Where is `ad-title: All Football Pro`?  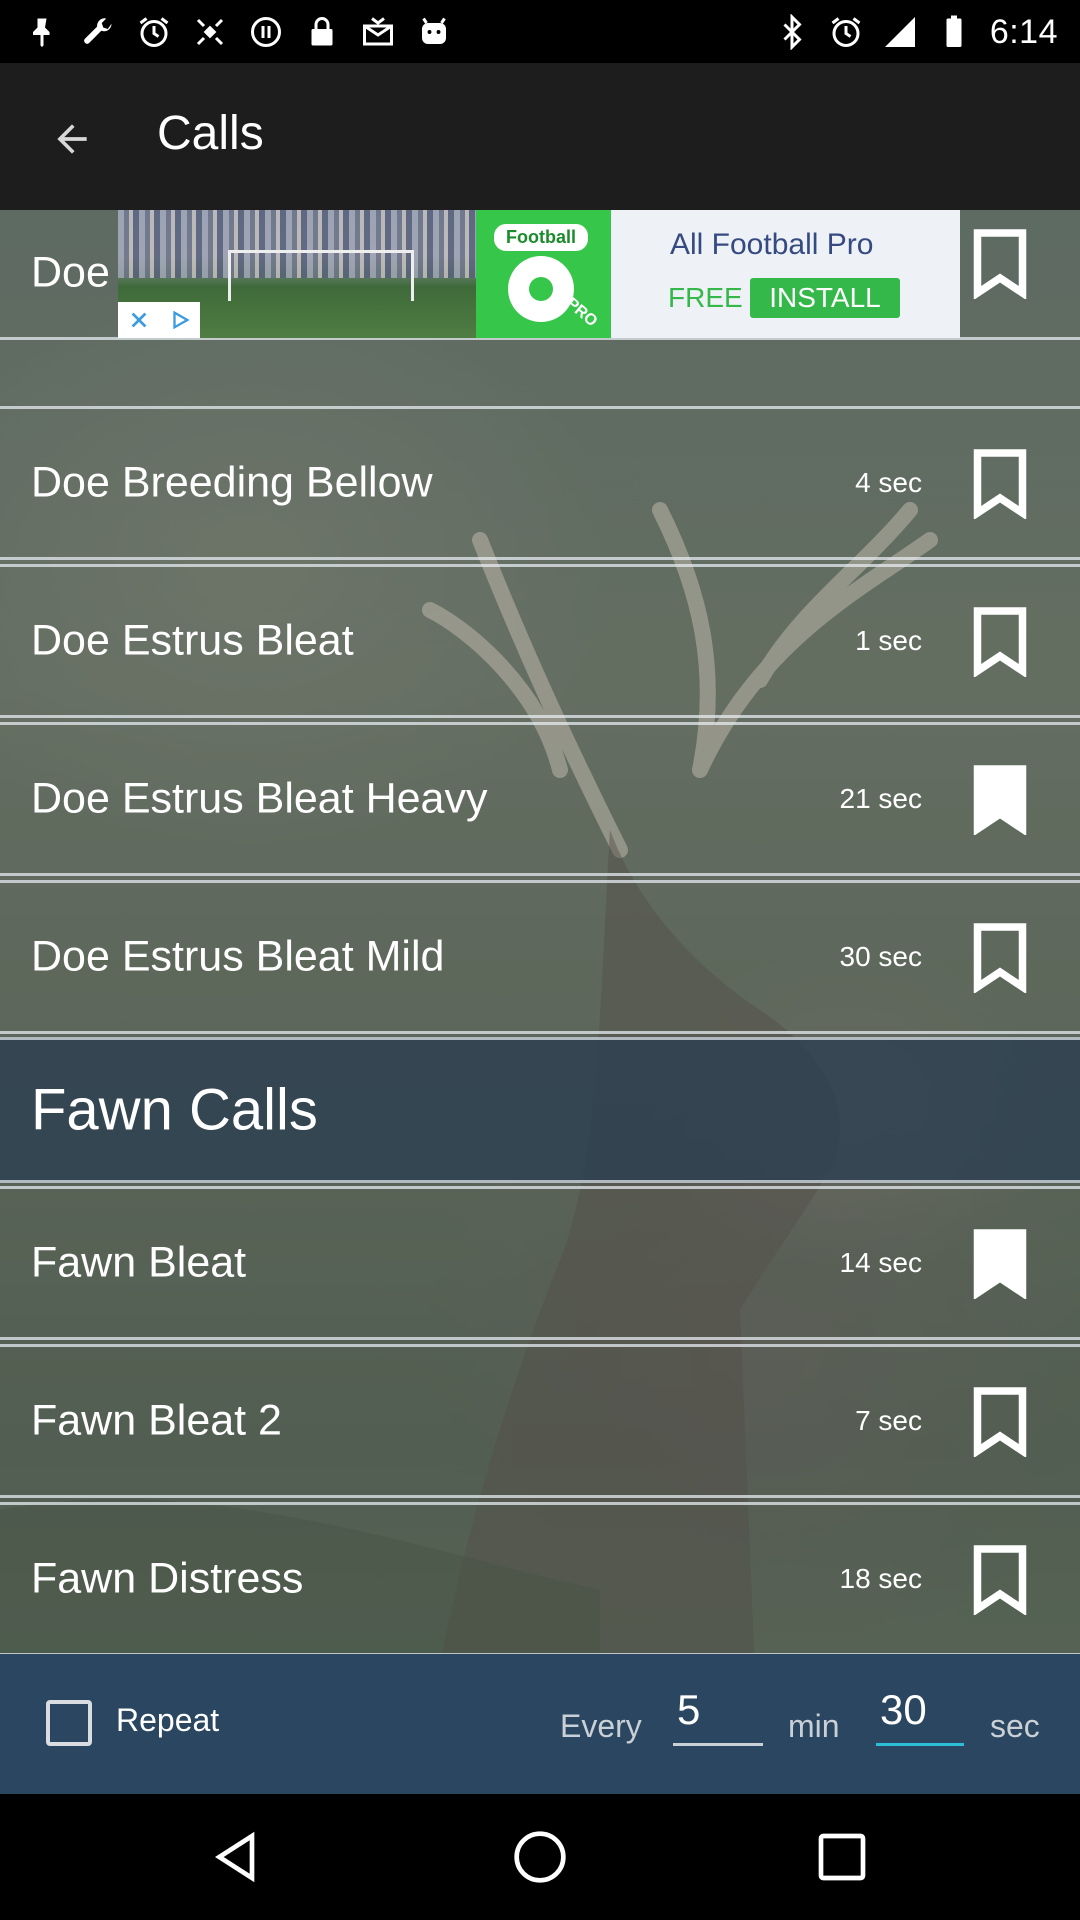 ad-title: All Football Pro is located at coordinates (772, 244).